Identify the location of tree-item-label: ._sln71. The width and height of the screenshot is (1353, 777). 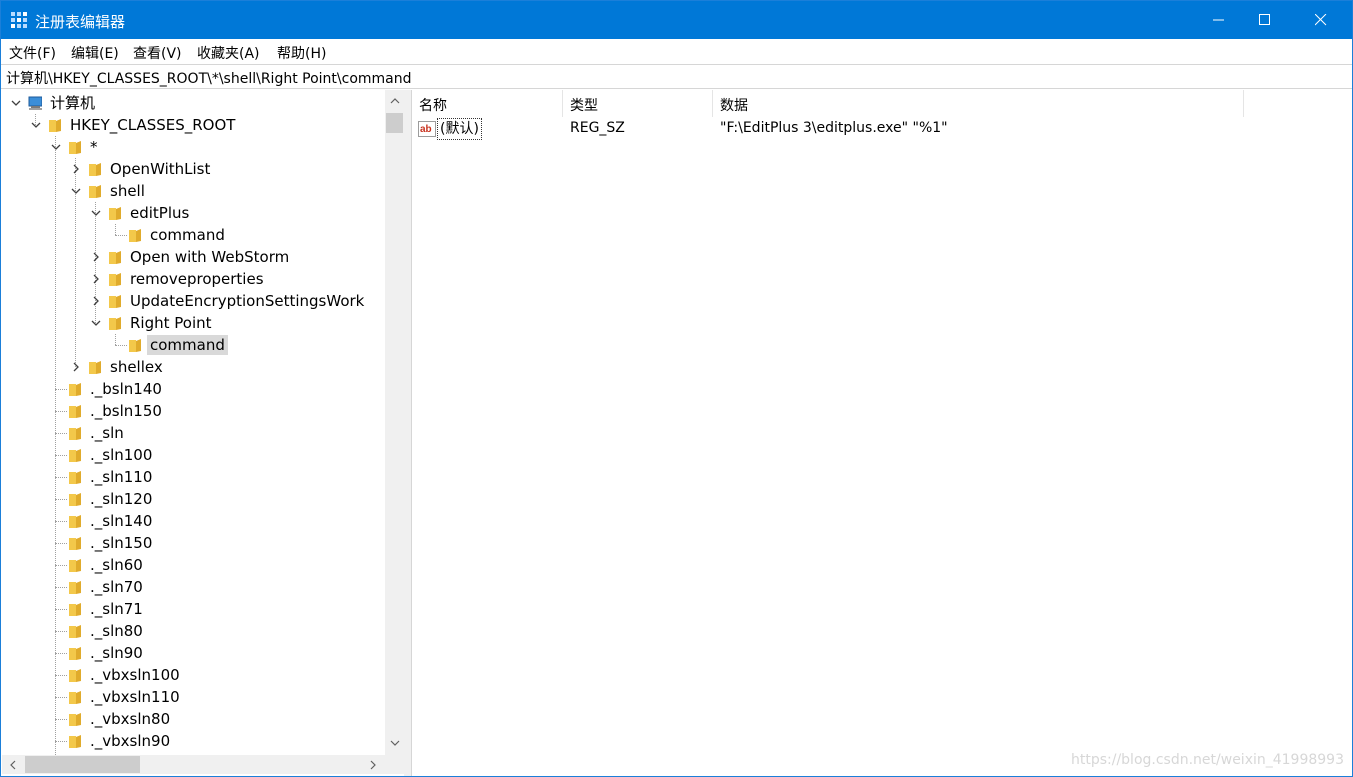
(116, 609).